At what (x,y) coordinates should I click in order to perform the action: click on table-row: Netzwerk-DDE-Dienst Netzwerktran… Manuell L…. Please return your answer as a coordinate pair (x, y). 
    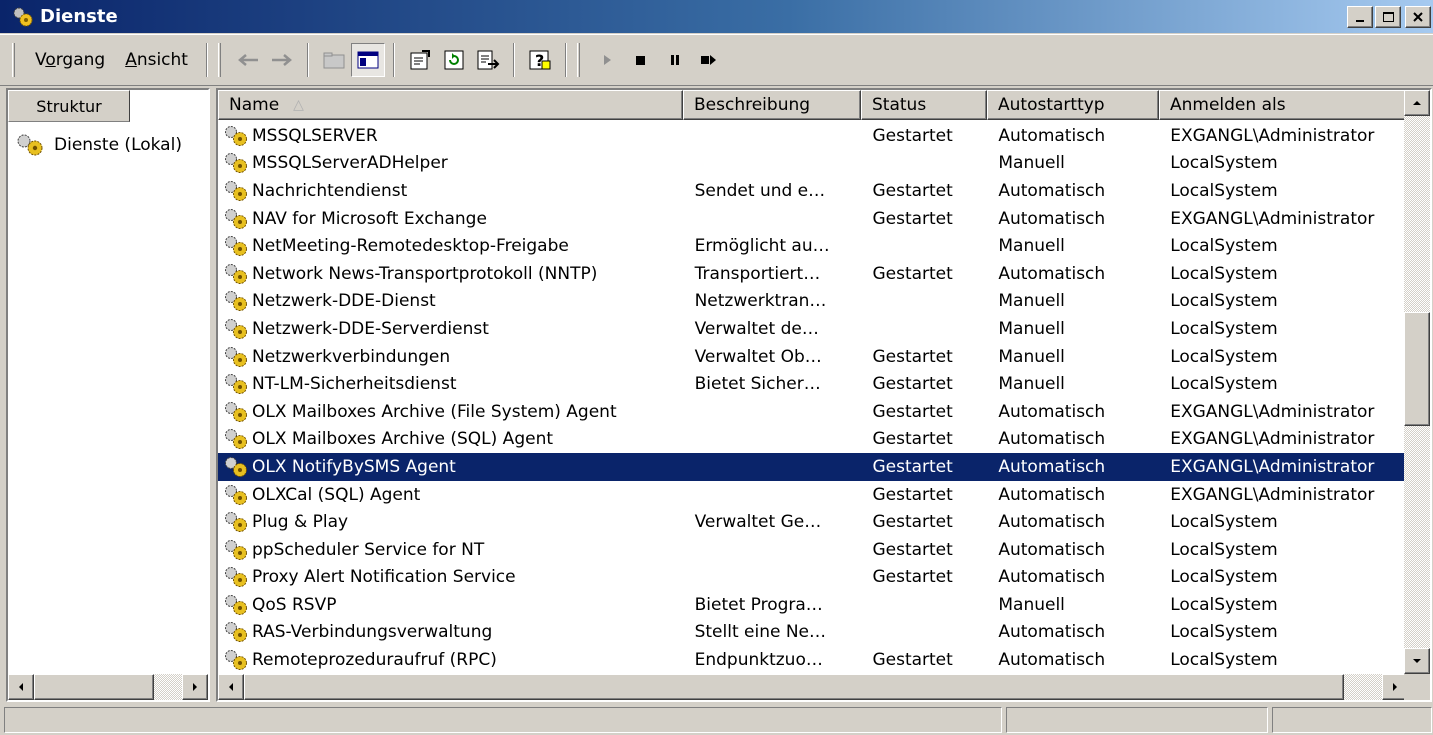
    Looking at the image, I should click on (813, 302).